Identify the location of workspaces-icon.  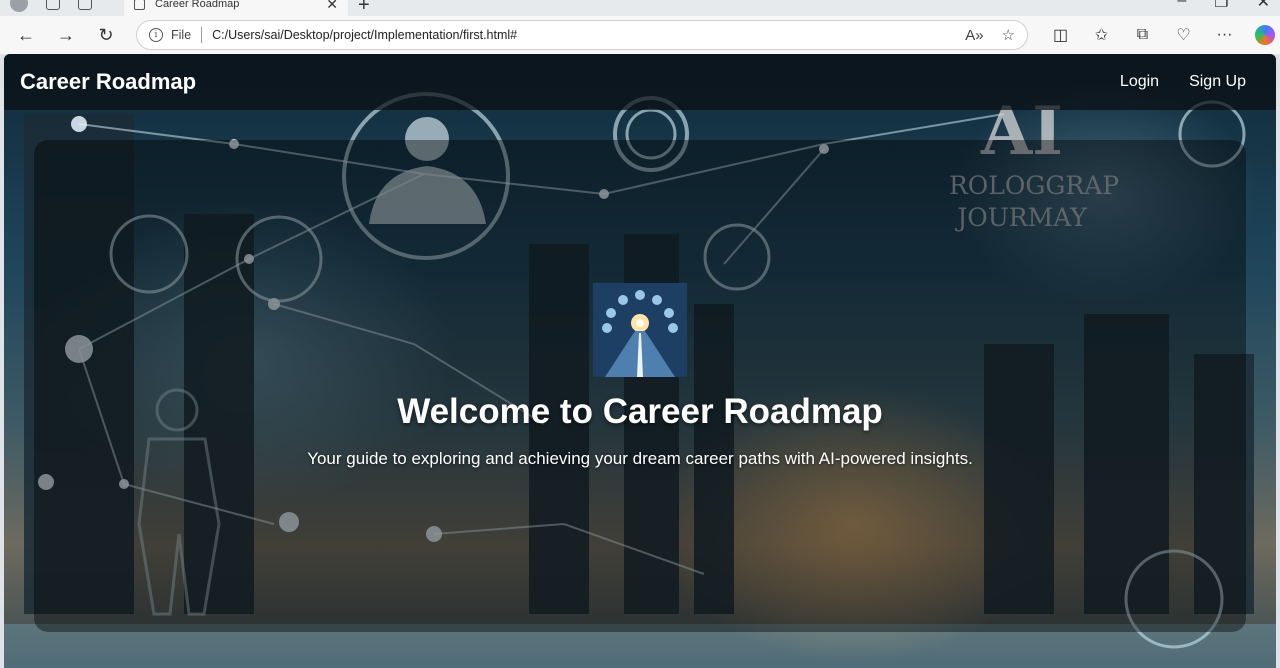
(53, 5).